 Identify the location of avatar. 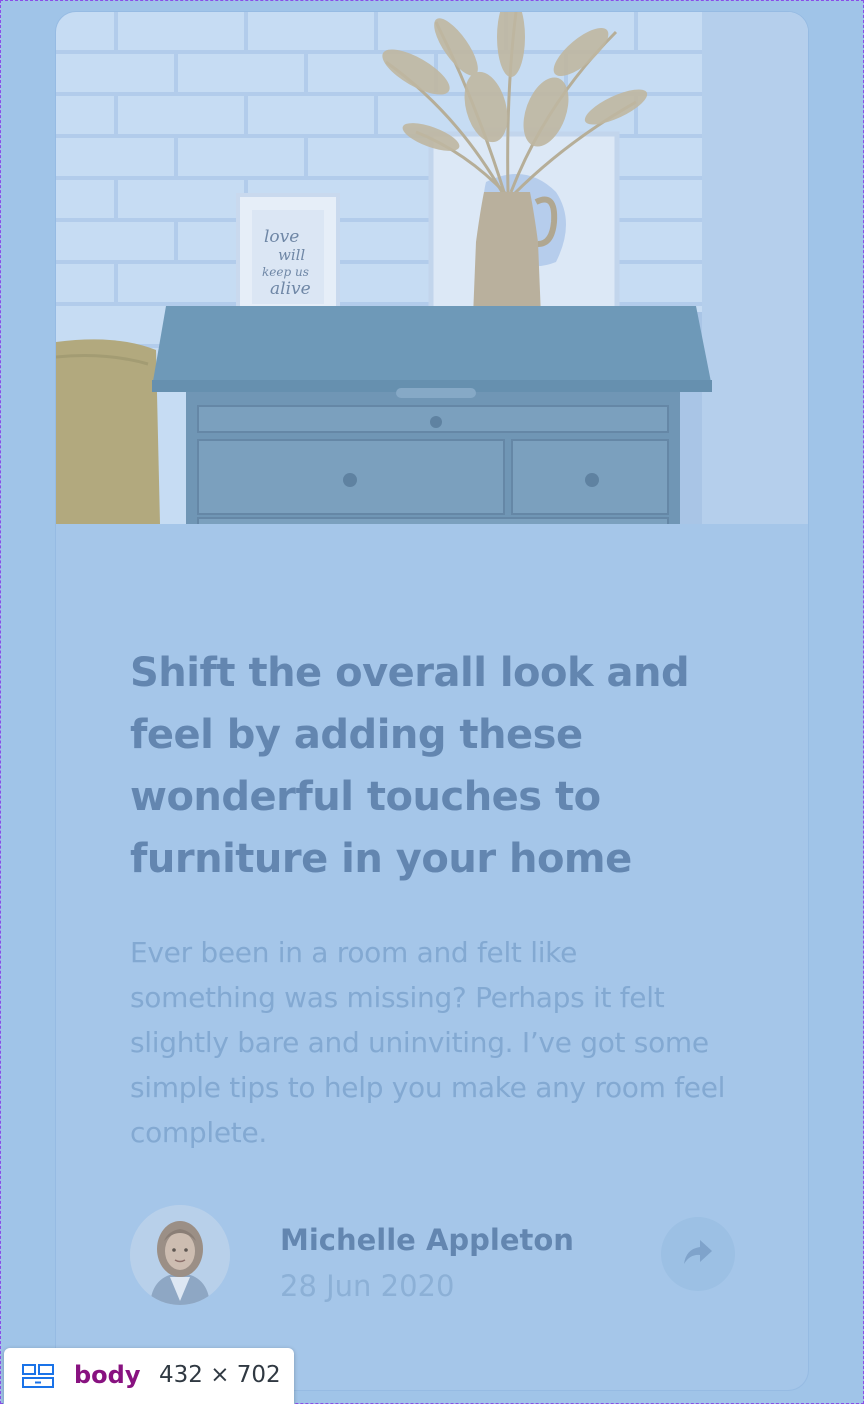
(180, 1255).